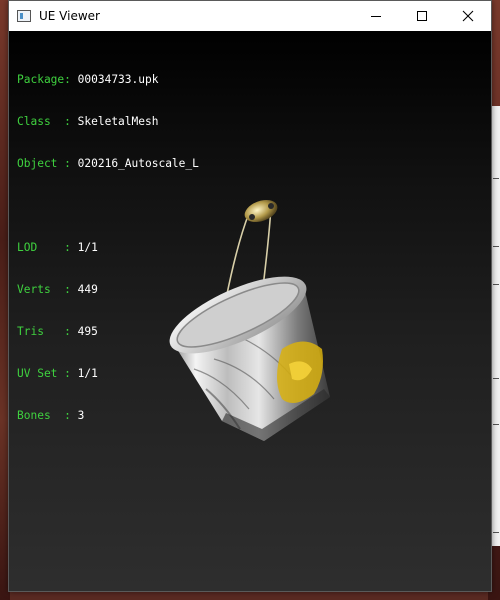  I want to click on info-verts-value: 449, so click(87, 289).